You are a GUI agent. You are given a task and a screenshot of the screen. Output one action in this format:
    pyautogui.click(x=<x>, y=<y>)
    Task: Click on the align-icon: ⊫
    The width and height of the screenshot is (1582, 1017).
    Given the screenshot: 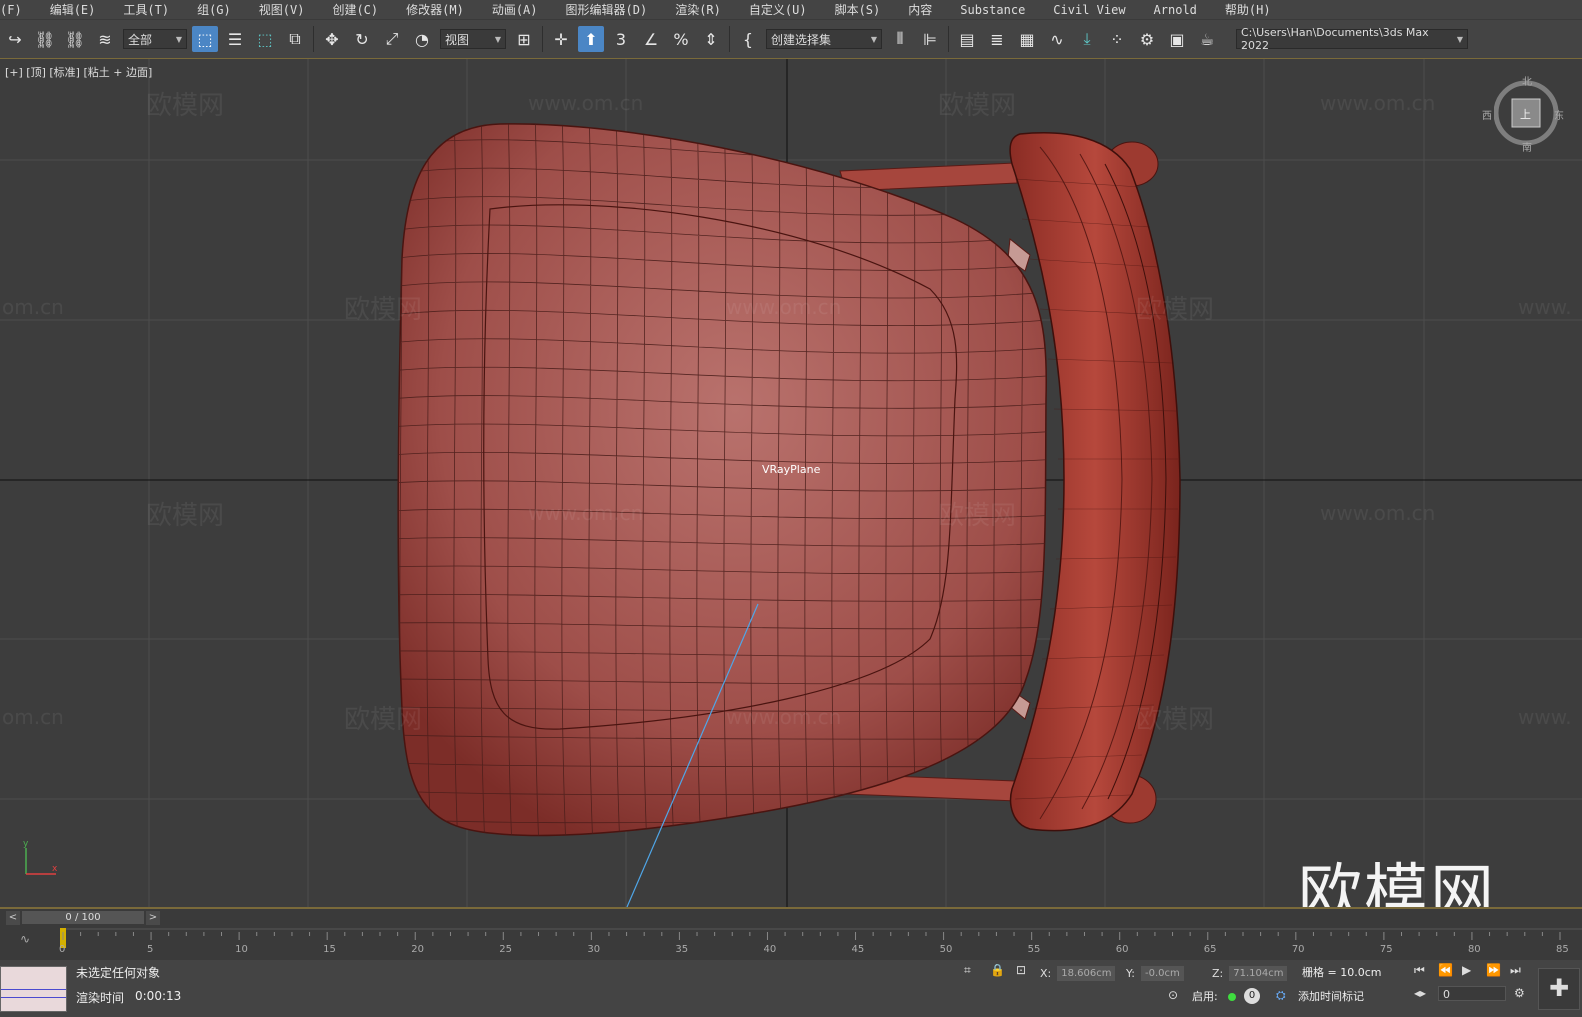 What is the action you would take?
    pyautogui.click(x=930, y=39)
    